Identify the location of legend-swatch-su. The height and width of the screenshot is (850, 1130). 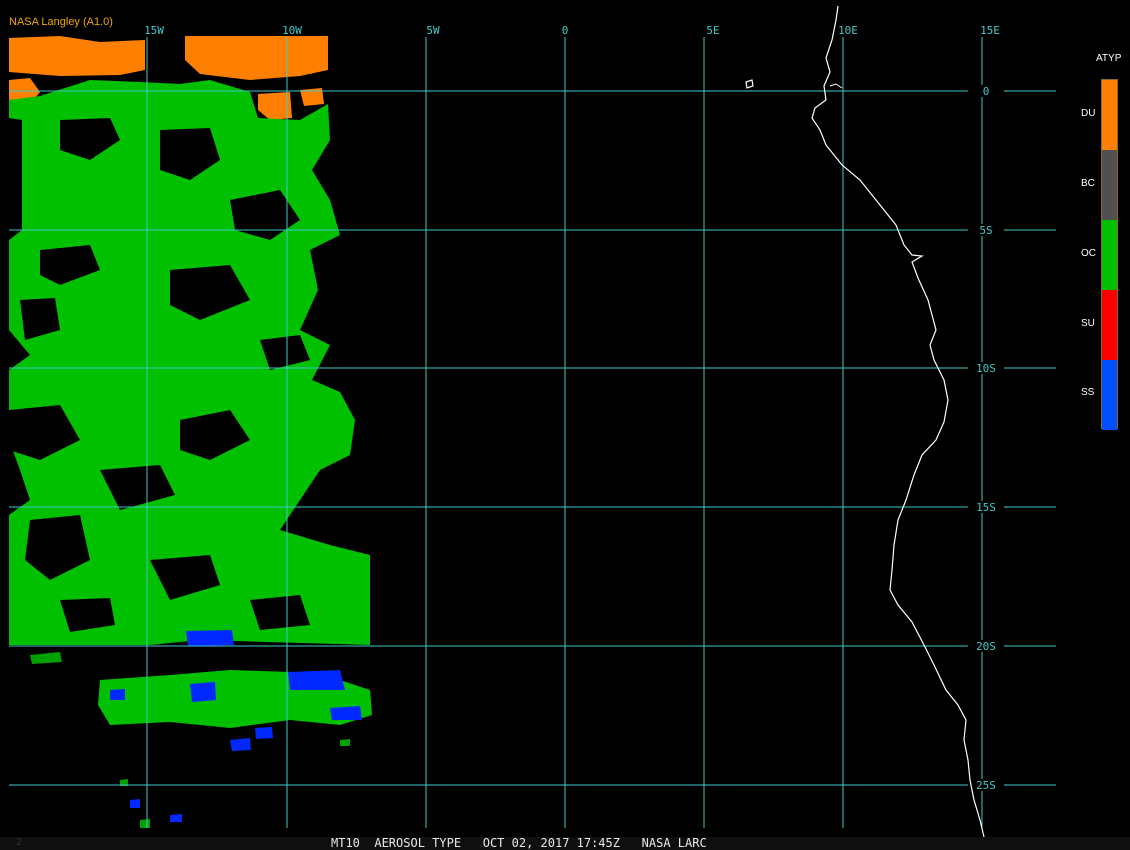
(1109, 325).